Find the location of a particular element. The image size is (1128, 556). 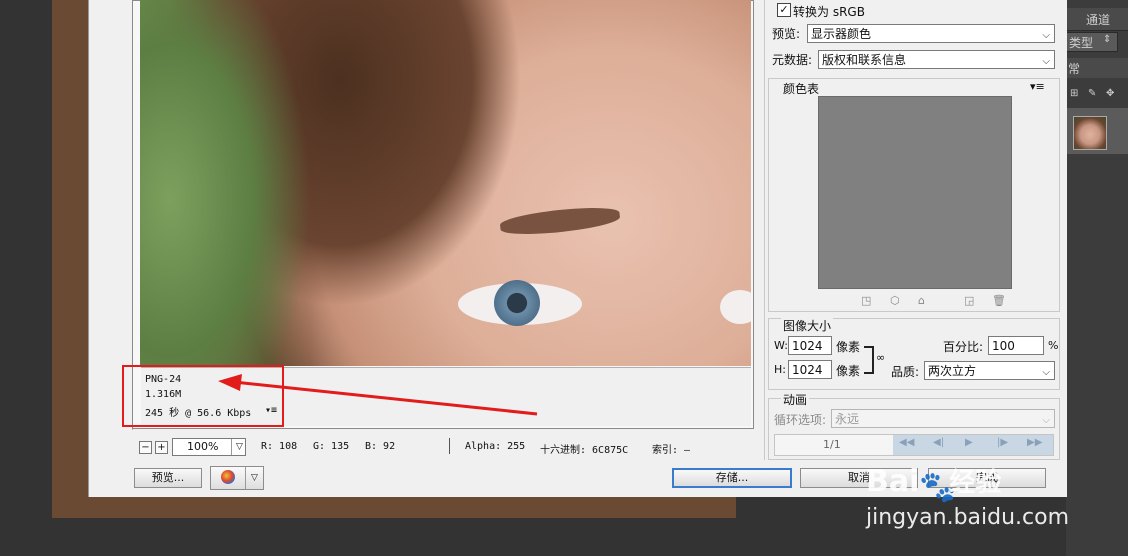

percent-value: 100 is located at coordinates (1003, 346).